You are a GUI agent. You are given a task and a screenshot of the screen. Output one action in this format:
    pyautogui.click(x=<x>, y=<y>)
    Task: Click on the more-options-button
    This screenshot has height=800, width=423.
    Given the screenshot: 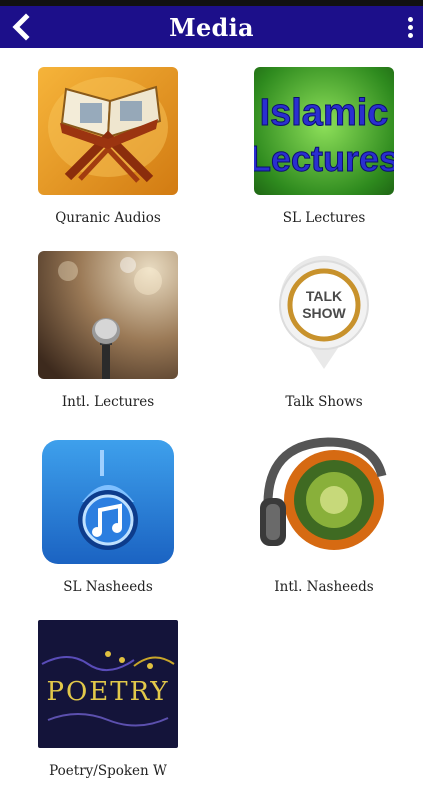 What is the action you would take?
    pyautogui.click(x=410, y=28)
    